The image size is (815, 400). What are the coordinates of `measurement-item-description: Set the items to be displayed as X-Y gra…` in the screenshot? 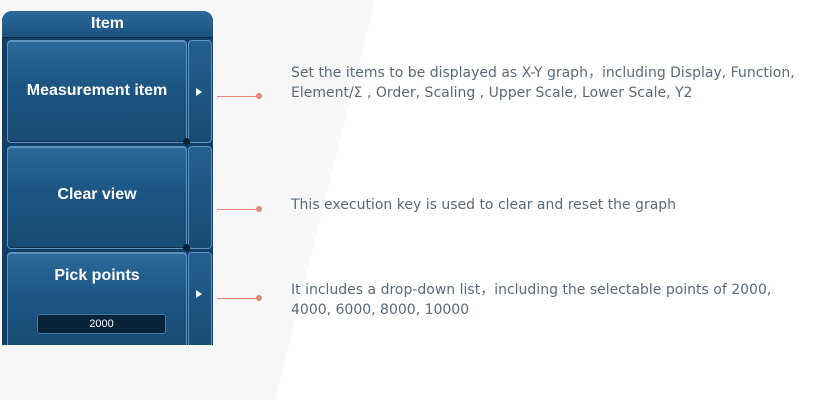 It's located at (543, 83).